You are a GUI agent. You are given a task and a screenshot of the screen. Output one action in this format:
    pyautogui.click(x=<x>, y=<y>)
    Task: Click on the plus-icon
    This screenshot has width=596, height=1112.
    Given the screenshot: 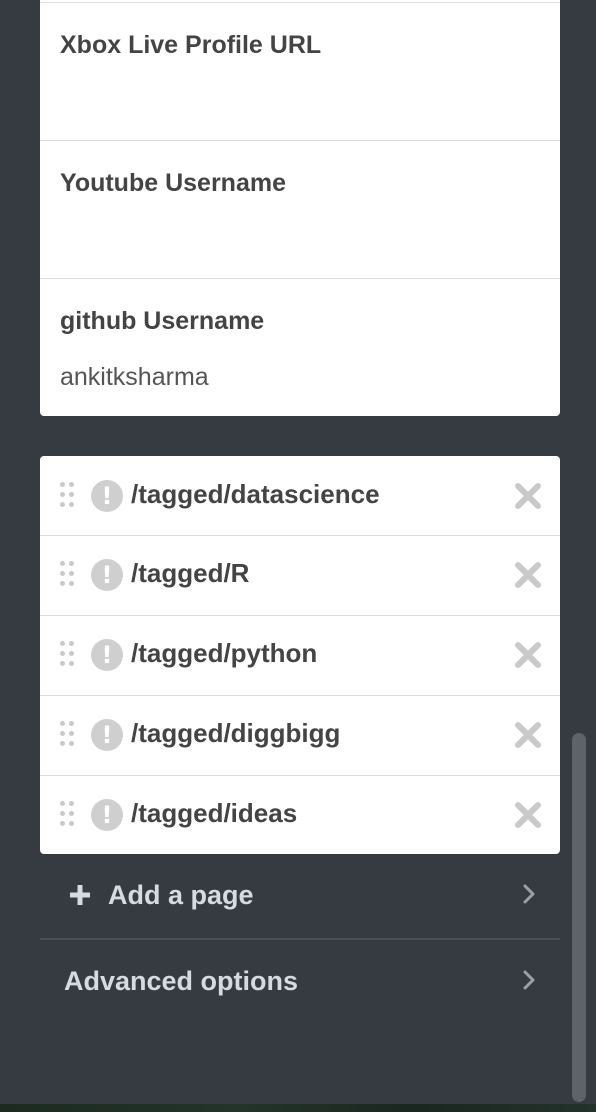 What is the action you would take?
    pyautogui.click(x=80, y=895)
    